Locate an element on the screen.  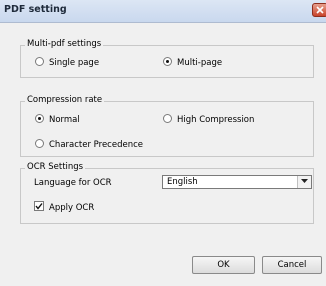
multi-page-radio: Multi-page is located at coordinates (192, 62).